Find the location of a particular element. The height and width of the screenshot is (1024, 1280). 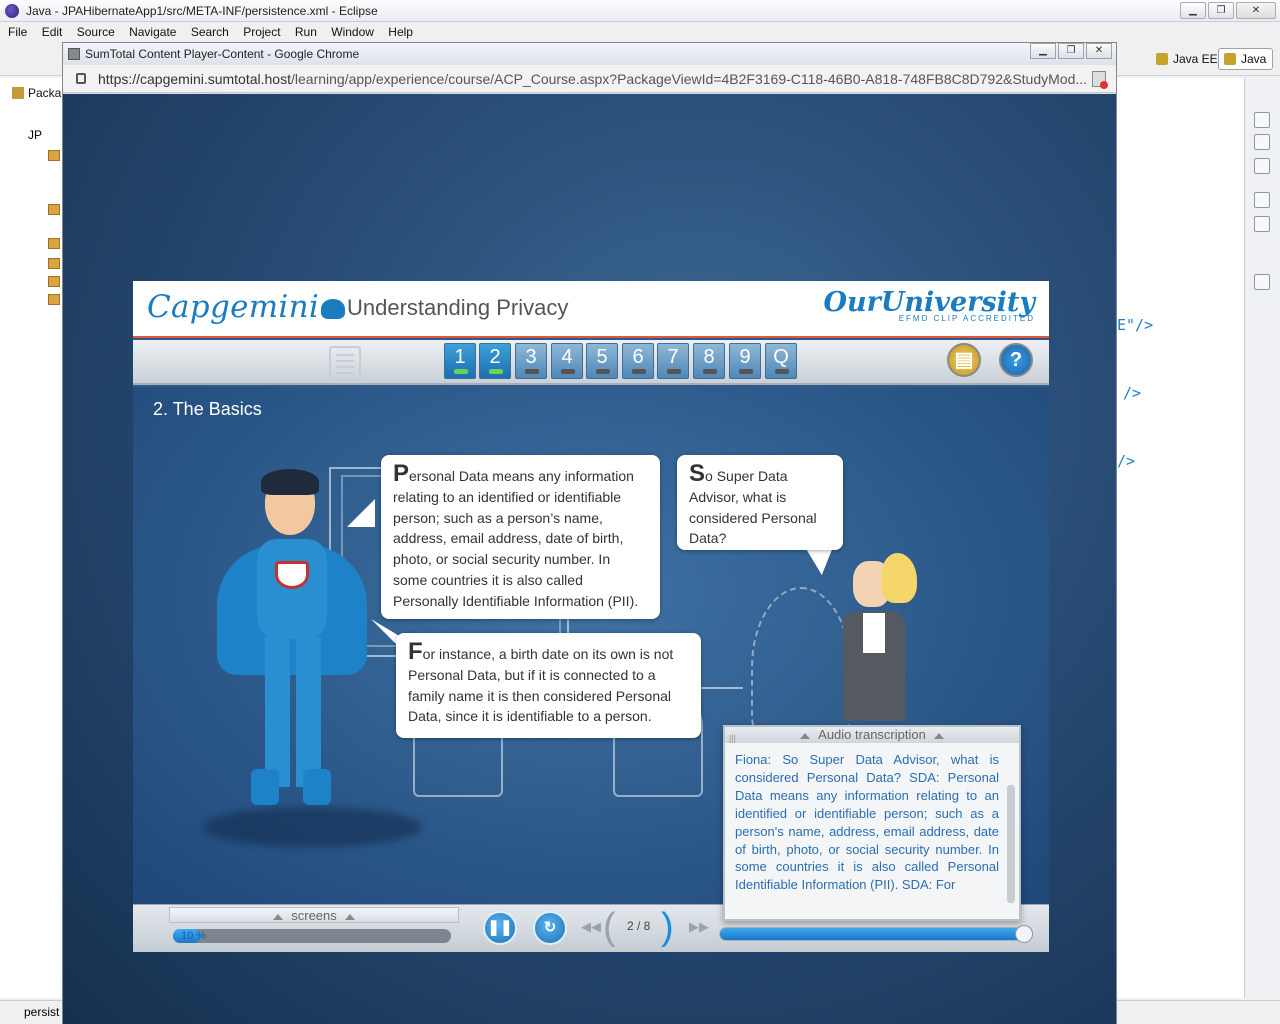

brand-text: Capgemini is located at coordinates (233, 307).